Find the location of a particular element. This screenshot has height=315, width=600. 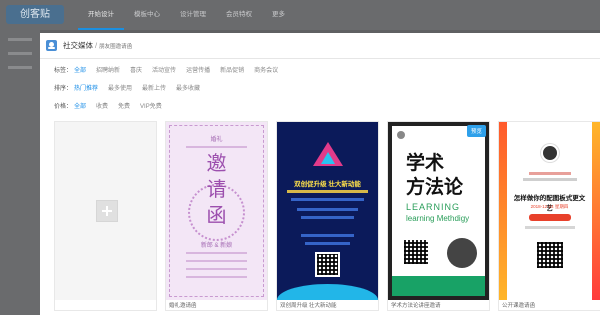

template-card-public-class: 怎样做你的配图板式更文艺 2018-12-24 星期四 公开课邀请函 is located at coordinates (549, 216).